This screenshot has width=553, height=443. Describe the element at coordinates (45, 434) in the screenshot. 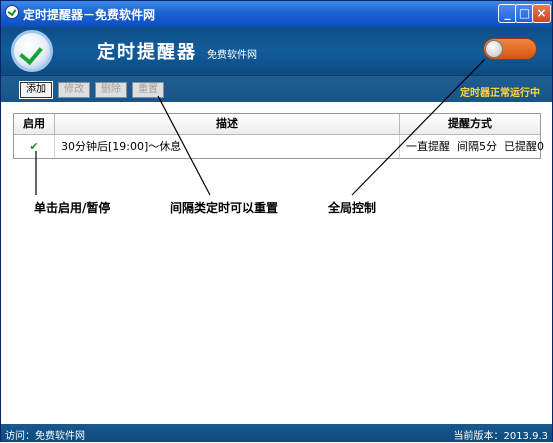

I see `visit-link: 访问：免费软件网` at that location.